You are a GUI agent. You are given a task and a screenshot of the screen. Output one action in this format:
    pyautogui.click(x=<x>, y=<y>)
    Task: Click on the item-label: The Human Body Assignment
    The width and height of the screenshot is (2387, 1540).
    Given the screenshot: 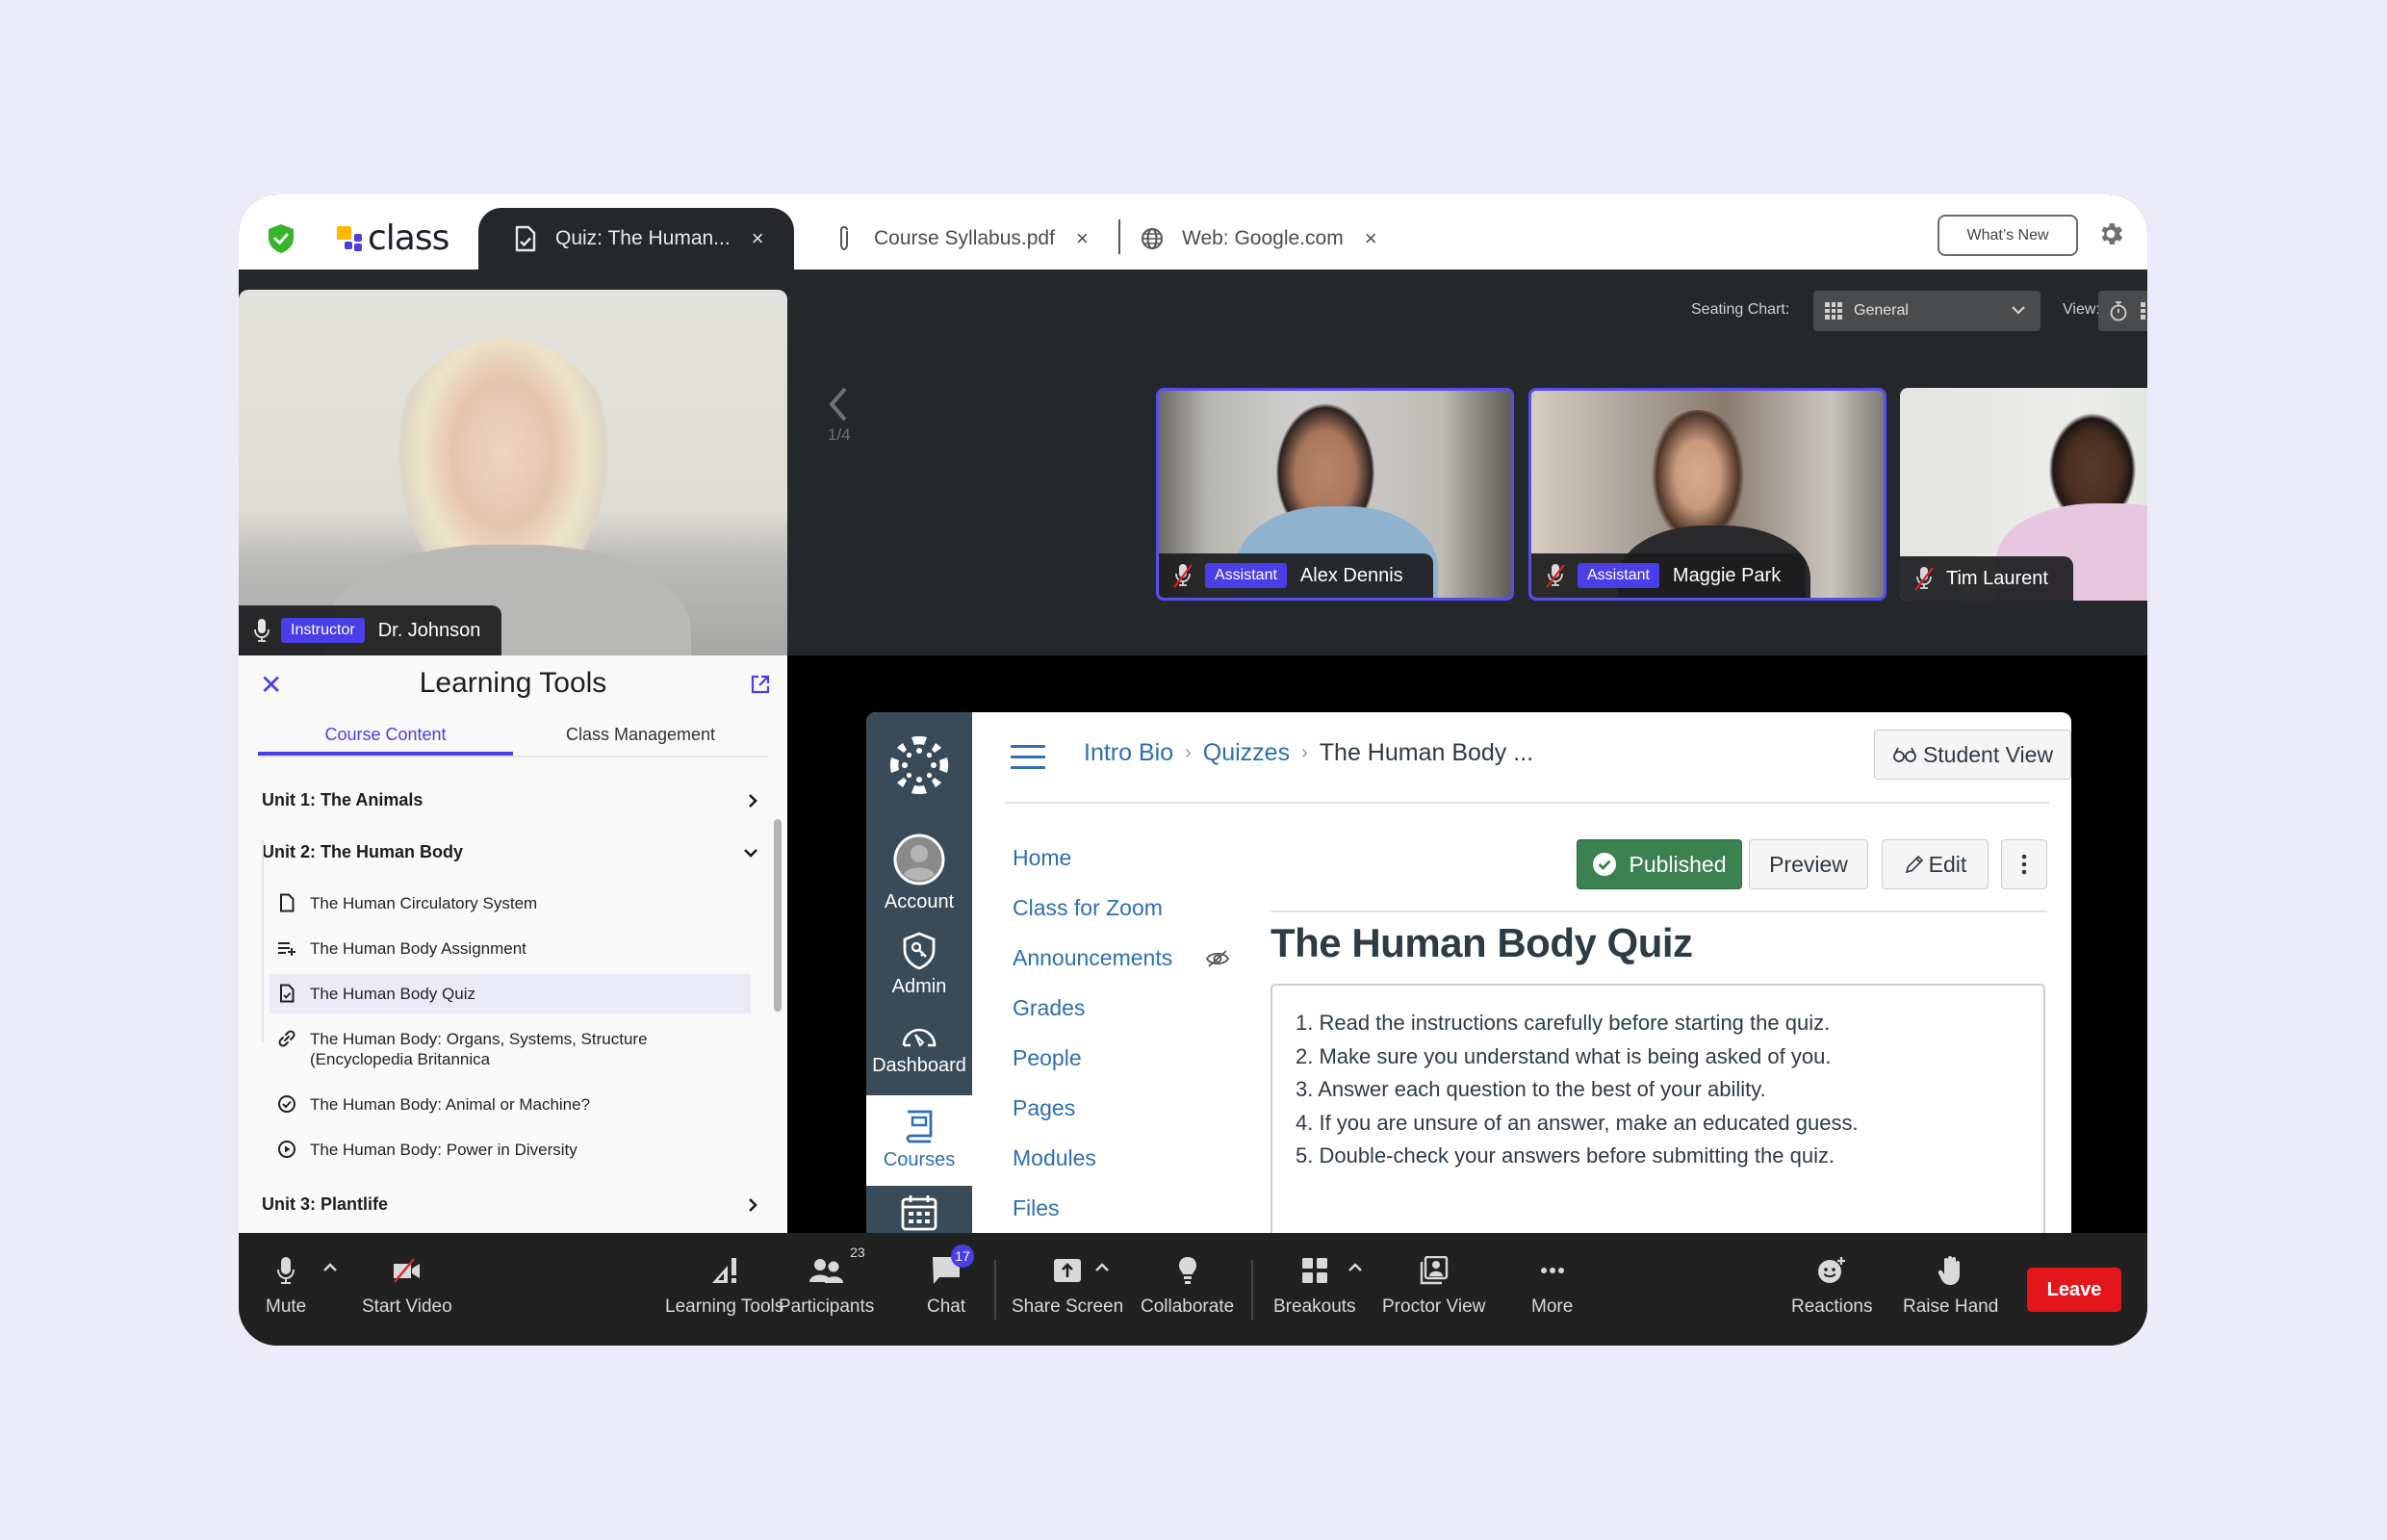 What is the action you would take?
    pyautogui.click(x=418, y=948)
    